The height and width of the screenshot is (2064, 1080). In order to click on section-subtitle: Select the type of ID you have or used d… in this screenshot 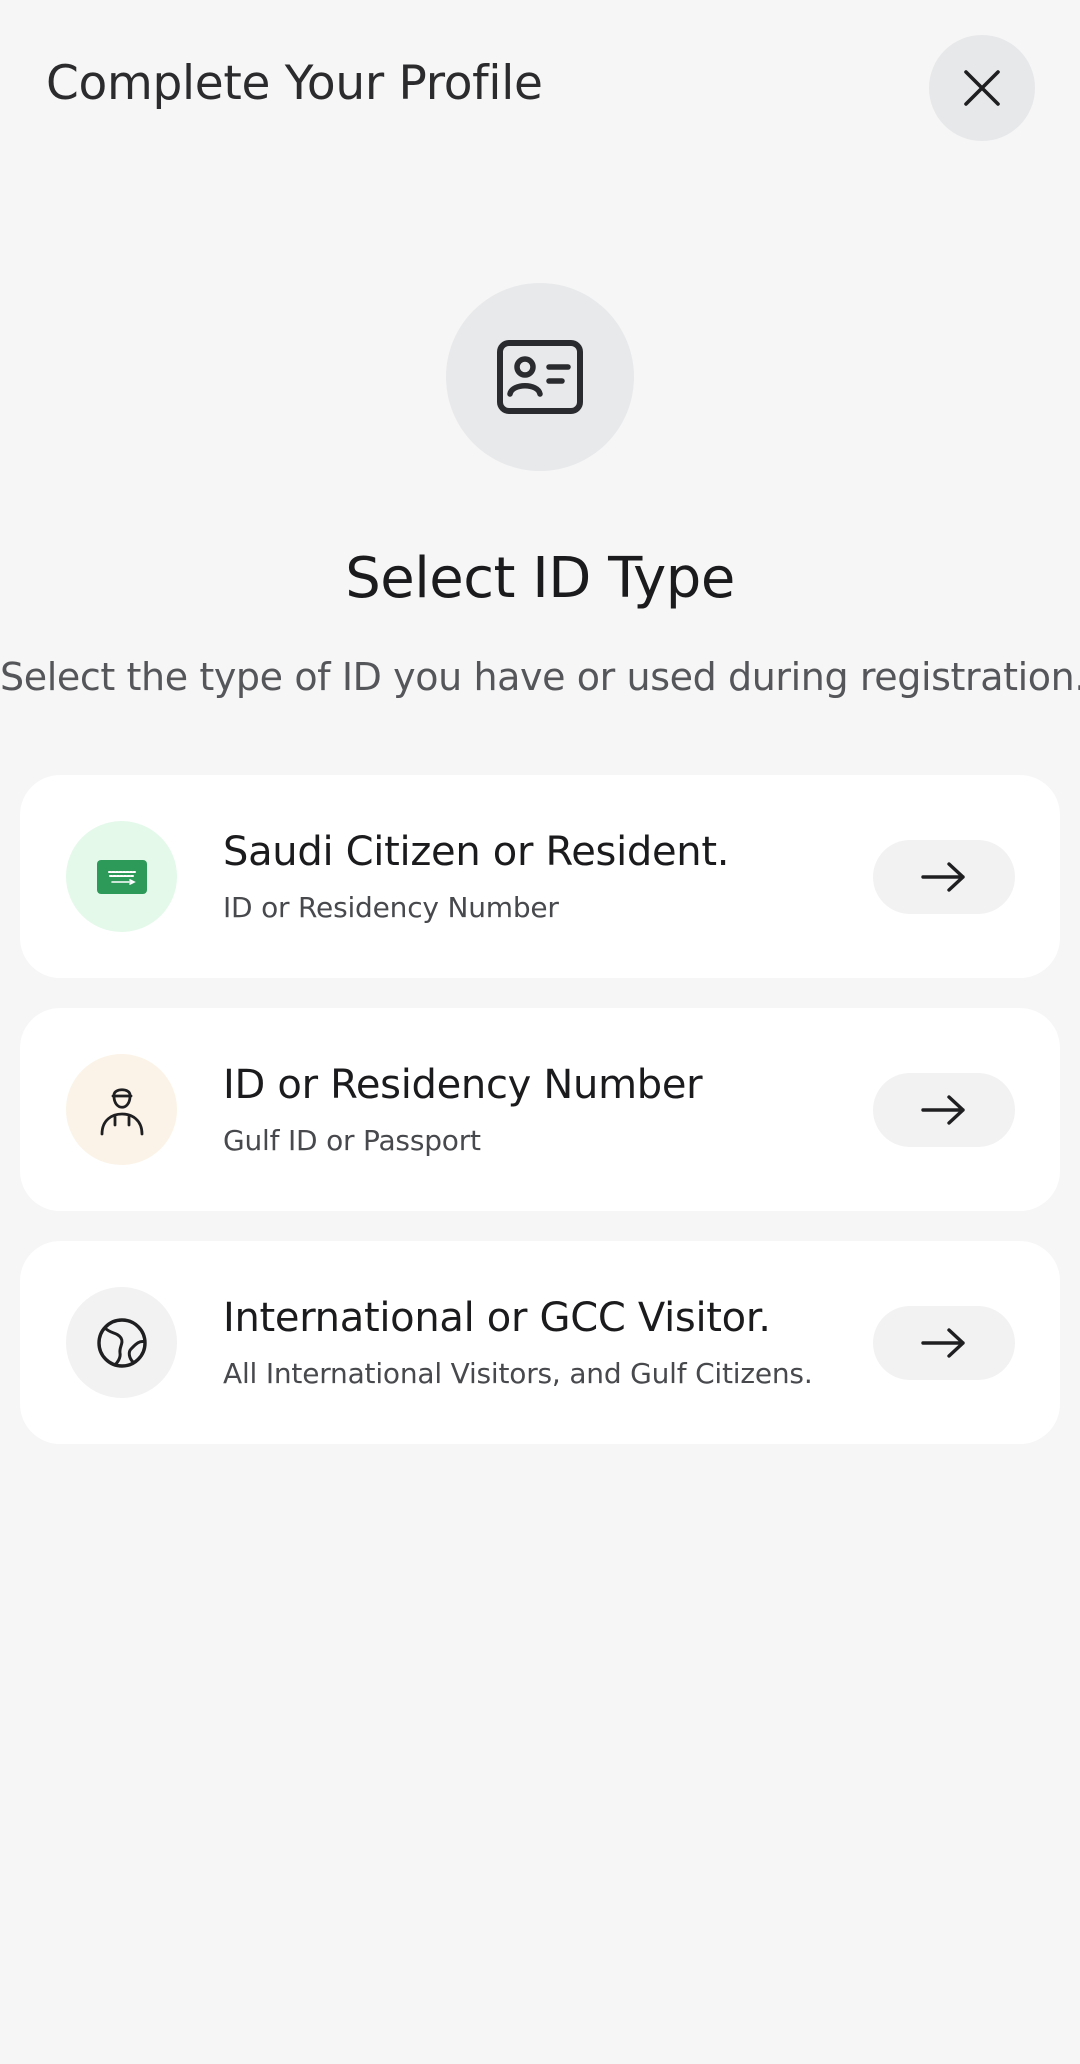, I will do `click(540, 677)`.